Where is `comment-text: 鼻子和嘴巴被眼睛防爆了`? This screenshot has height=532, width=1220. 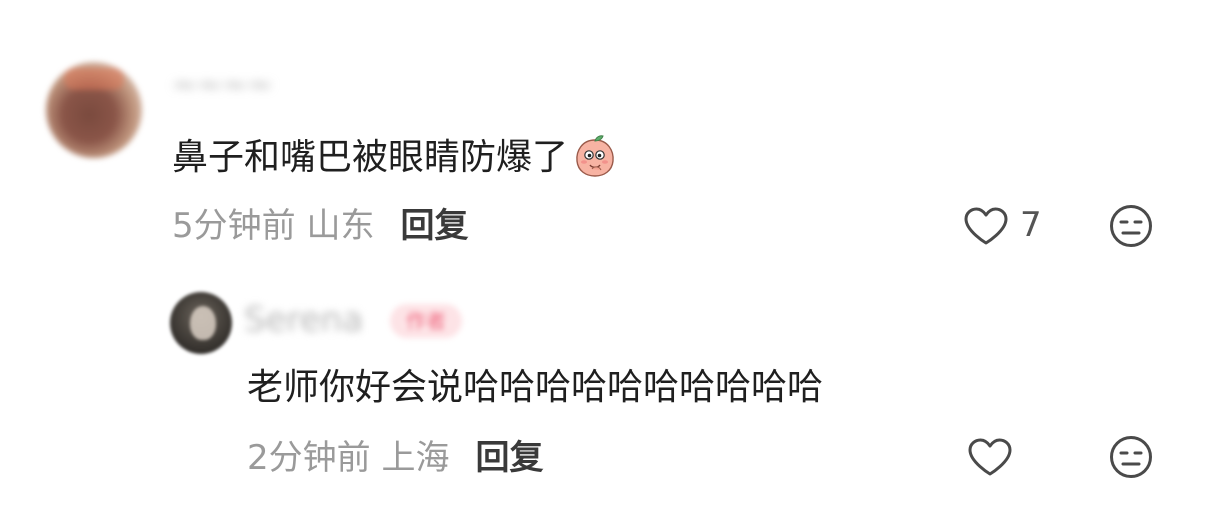
comment-text: 鼻子和嘴巴被眼睛防爆了 is located at coordinates (395, 157).